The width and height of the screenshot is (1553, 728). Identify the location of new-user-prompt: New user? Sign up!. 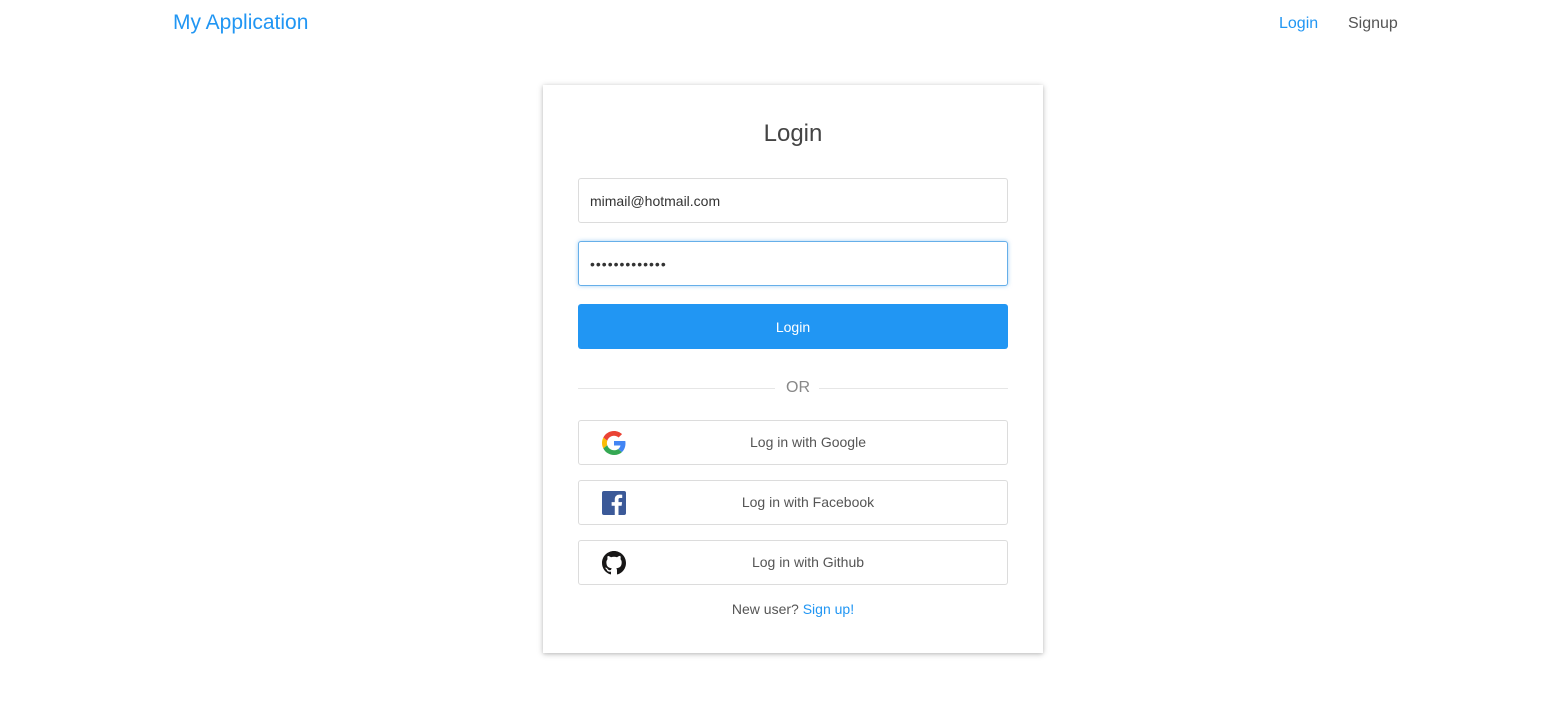
(793, 609).